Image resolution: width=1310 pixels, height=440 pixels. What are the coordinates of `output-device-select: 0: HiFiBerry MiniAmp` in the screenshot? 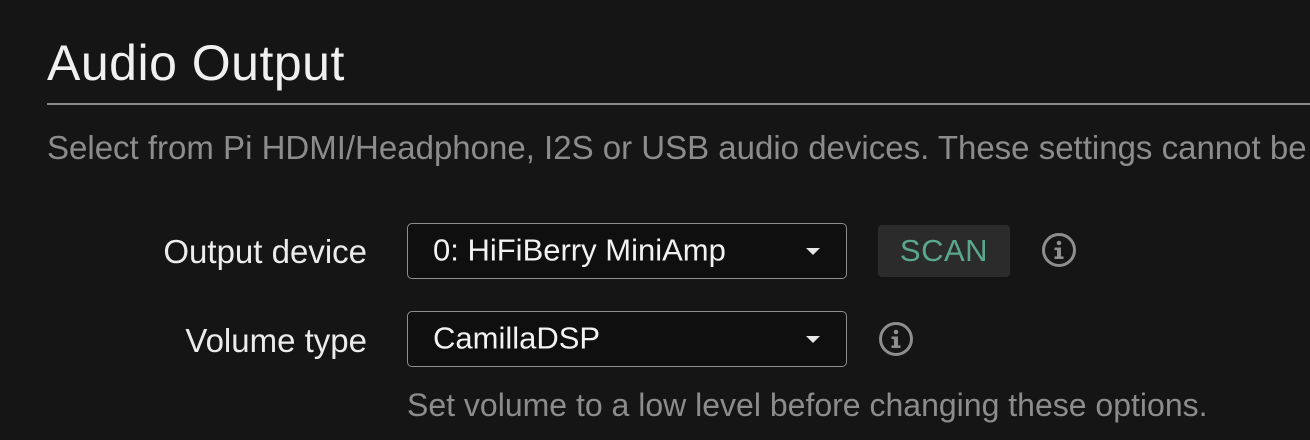 It's located at (627, 251).